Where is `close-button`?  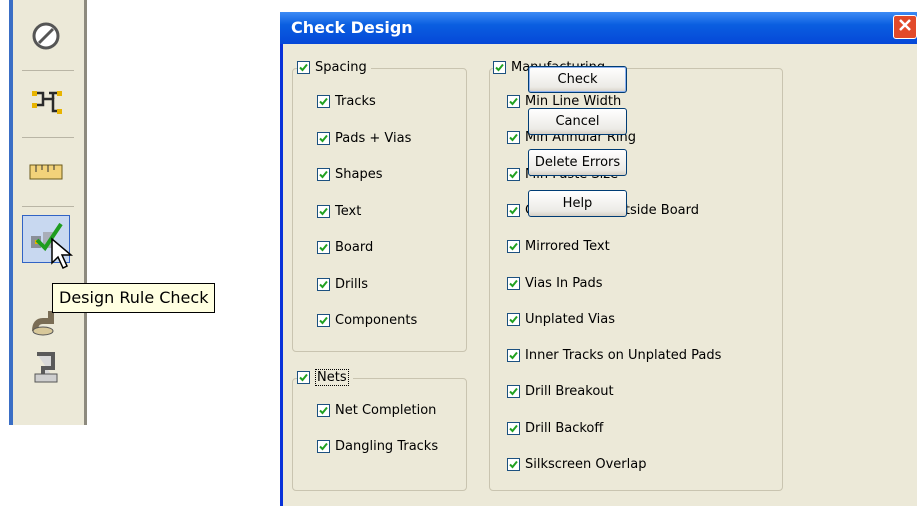
close-button is located at coordinates (905, 27).